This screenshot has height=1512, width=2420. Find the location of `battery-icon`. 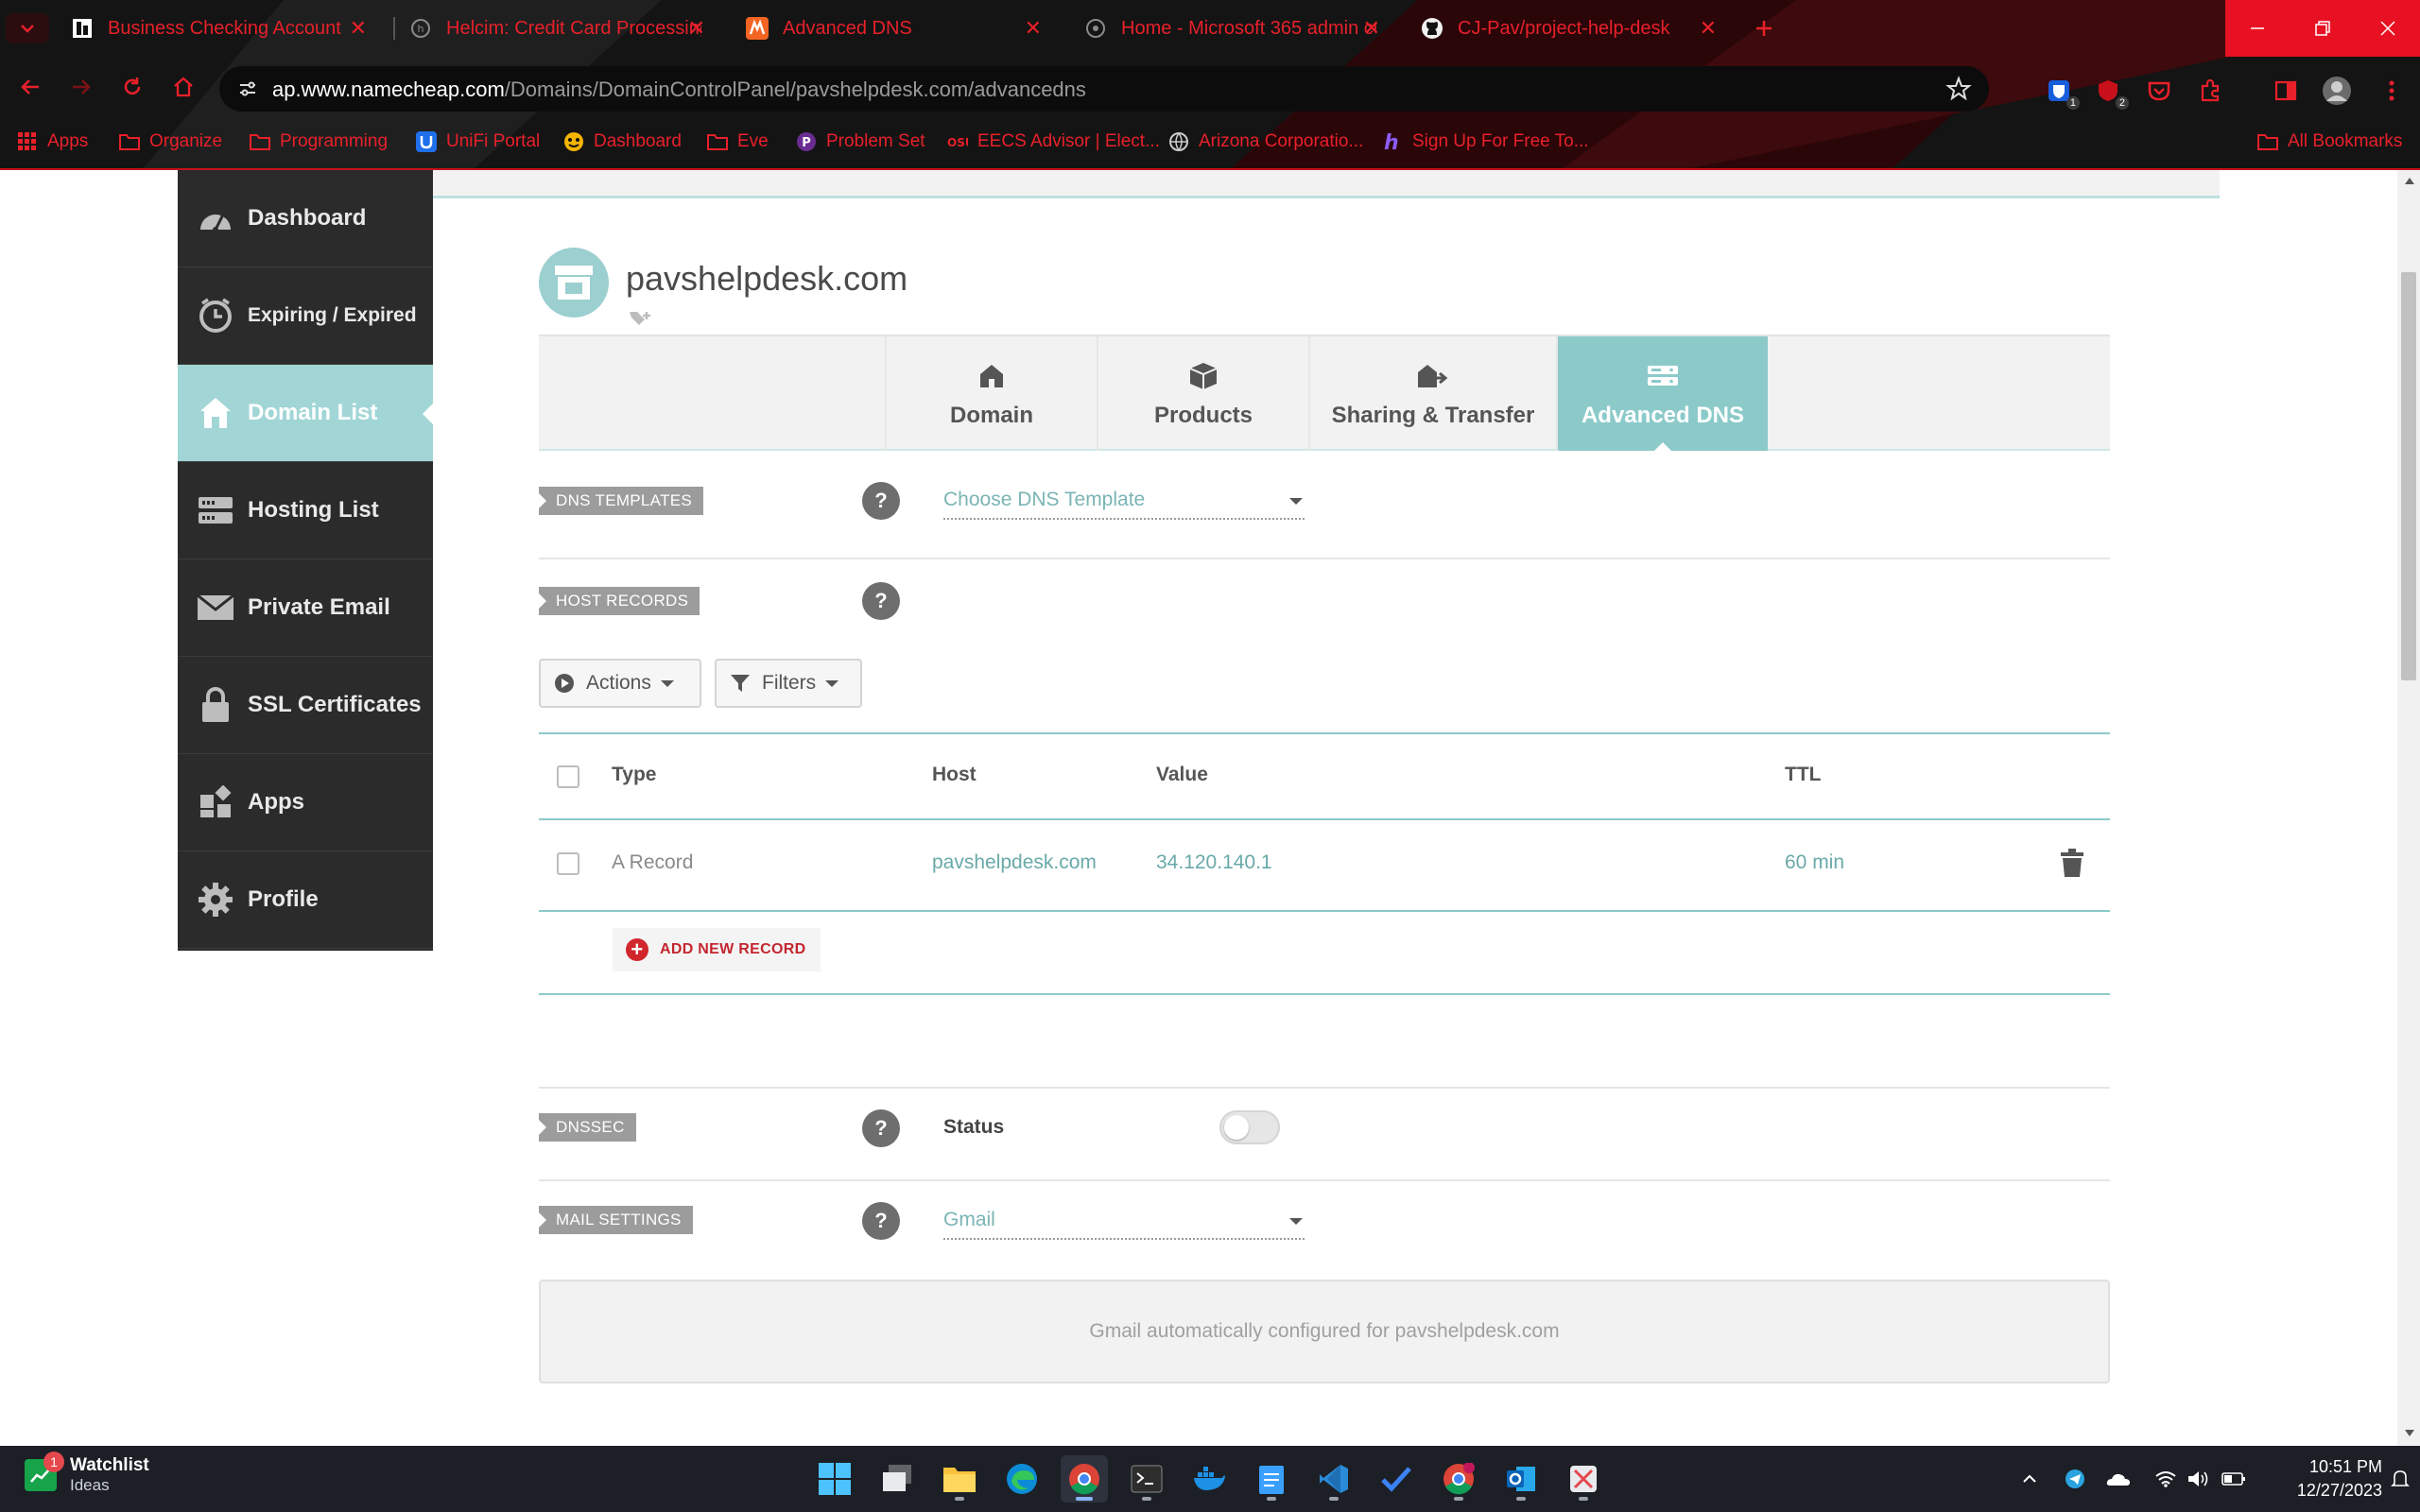

battery-icon is located at coordinates (2233, 1479).